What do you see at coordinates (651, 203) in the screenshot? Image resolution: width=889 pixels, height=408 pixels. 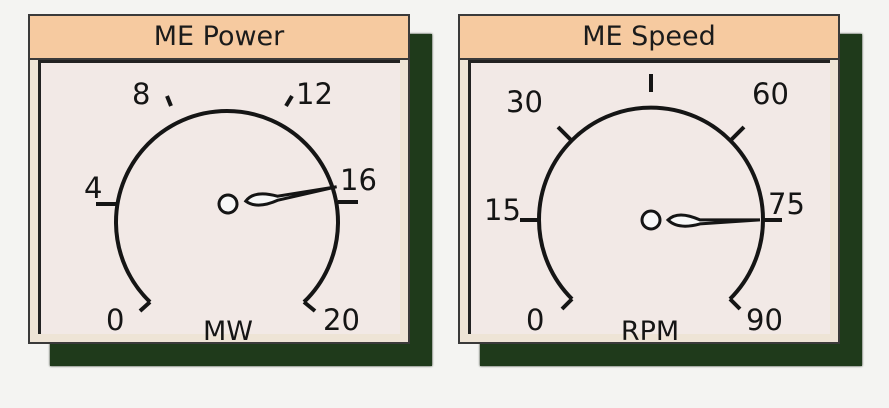 I see `dial-arc` at bounding box center [651, 203].